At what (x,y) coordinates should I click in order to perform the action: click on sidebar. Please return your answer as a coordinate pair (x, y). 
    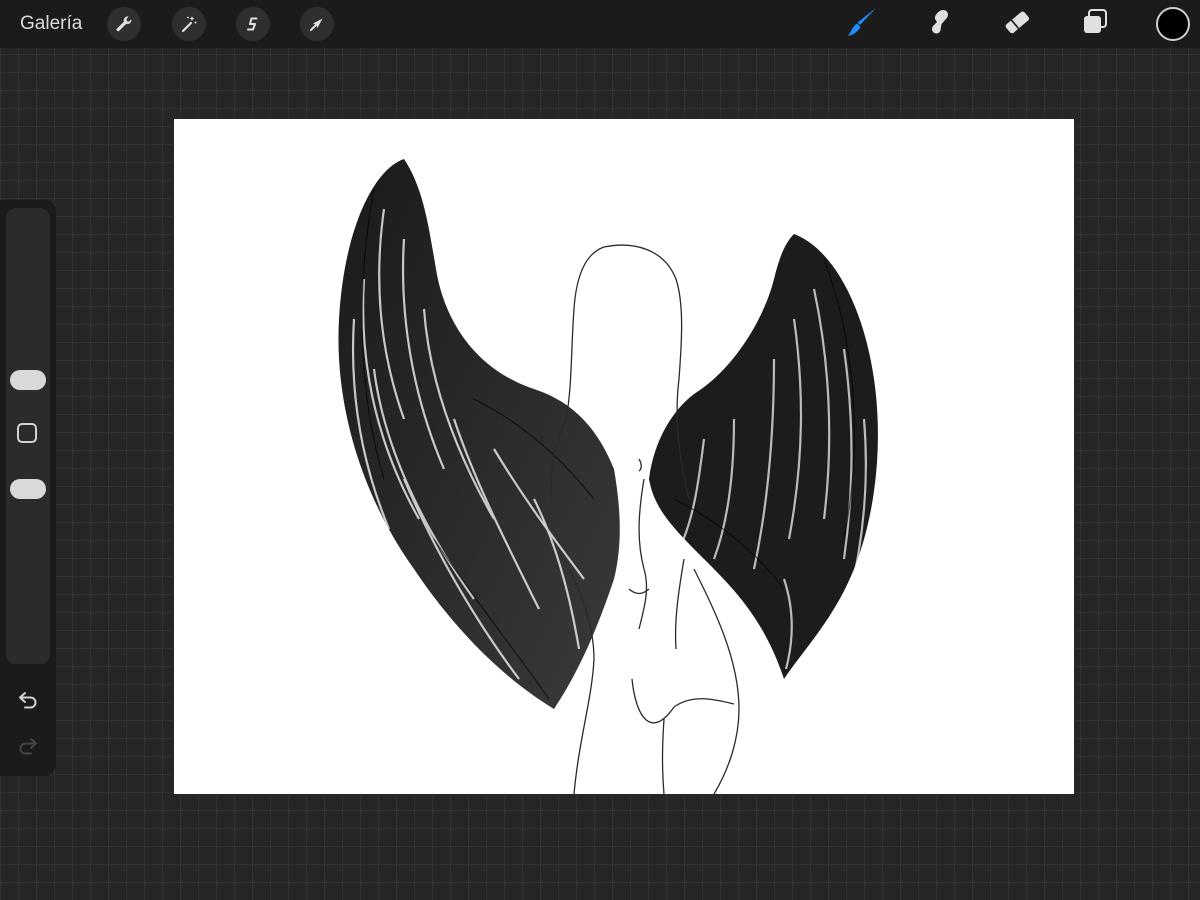
    Looking at the image, I should click on (28, 488).